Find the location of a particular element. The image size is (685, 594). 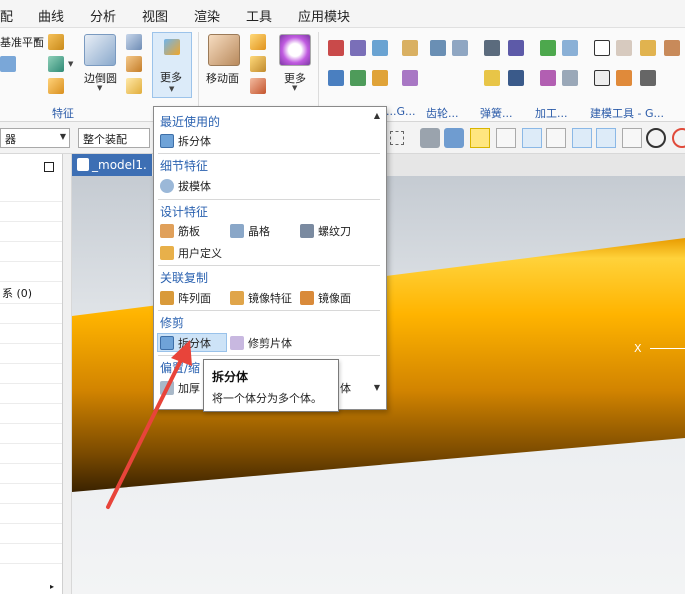

move-face-label: 移动面 is located at coordinates (222, 78).